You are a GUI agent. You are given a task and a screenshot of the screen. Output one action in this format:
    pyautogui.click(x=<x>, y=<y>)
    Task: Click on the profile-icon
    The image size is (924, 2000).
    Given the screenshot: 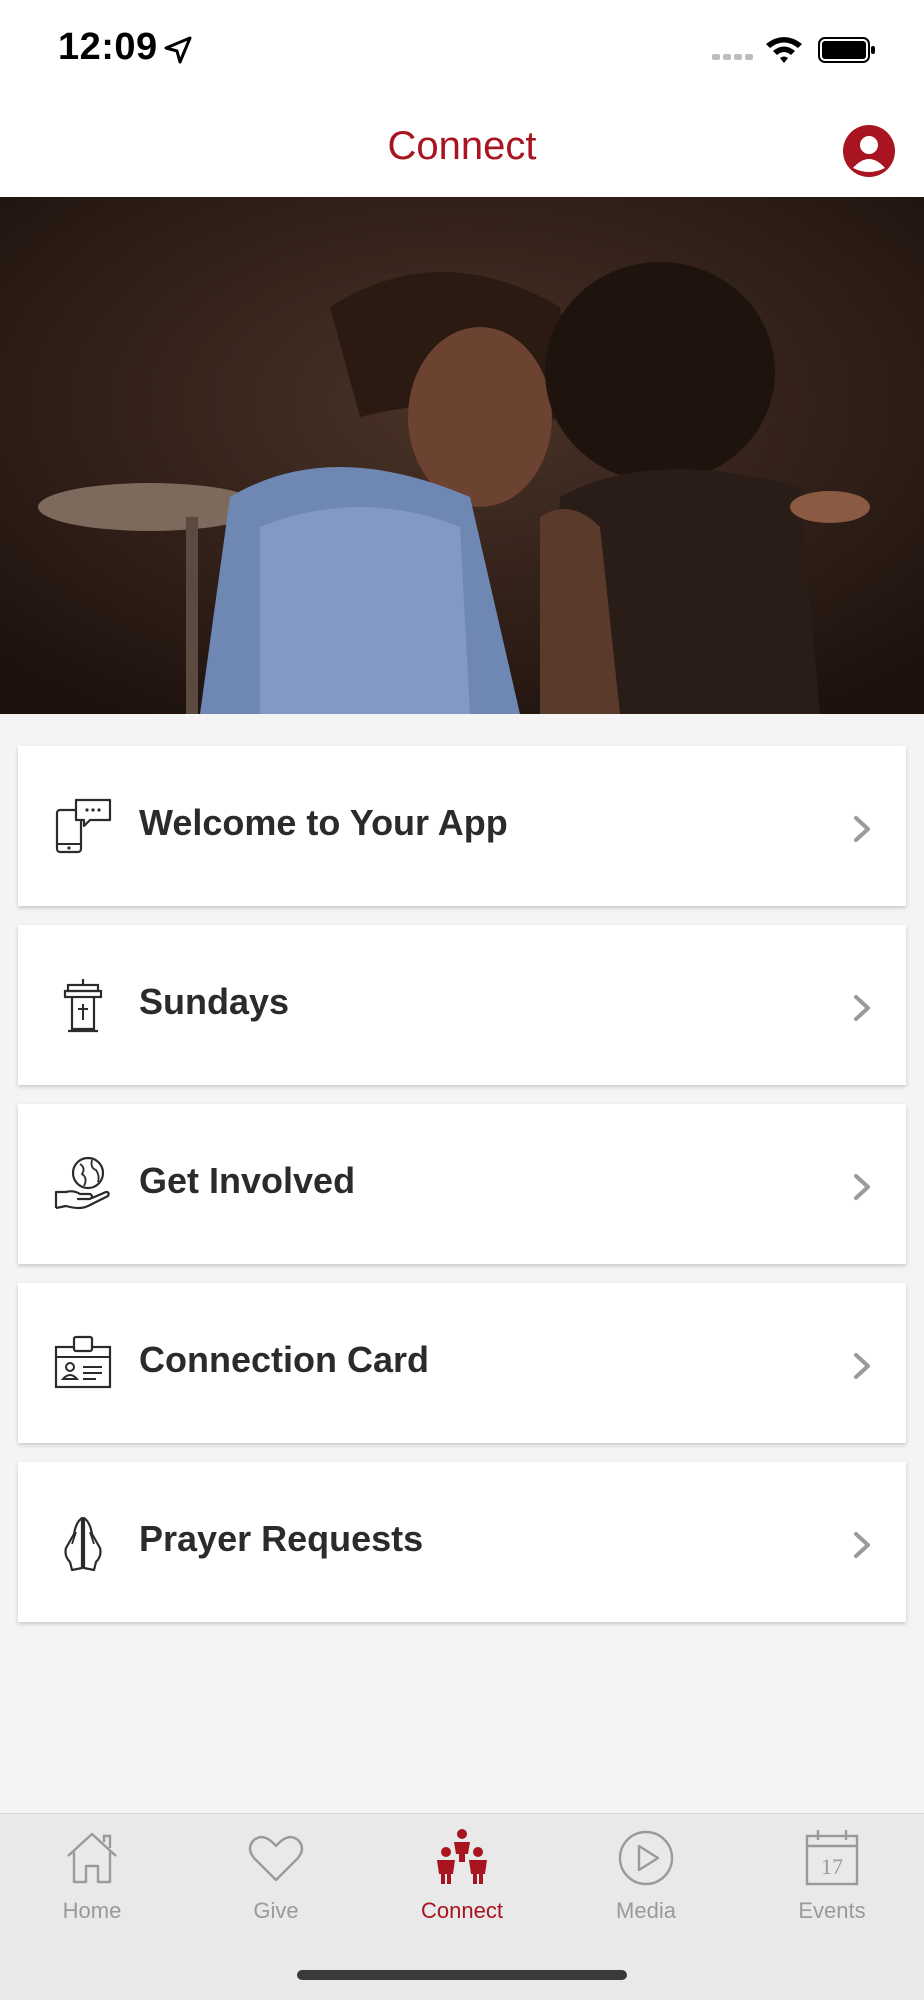 What is the action you would take?
    pyautogui.click(x=869, y=151)
    